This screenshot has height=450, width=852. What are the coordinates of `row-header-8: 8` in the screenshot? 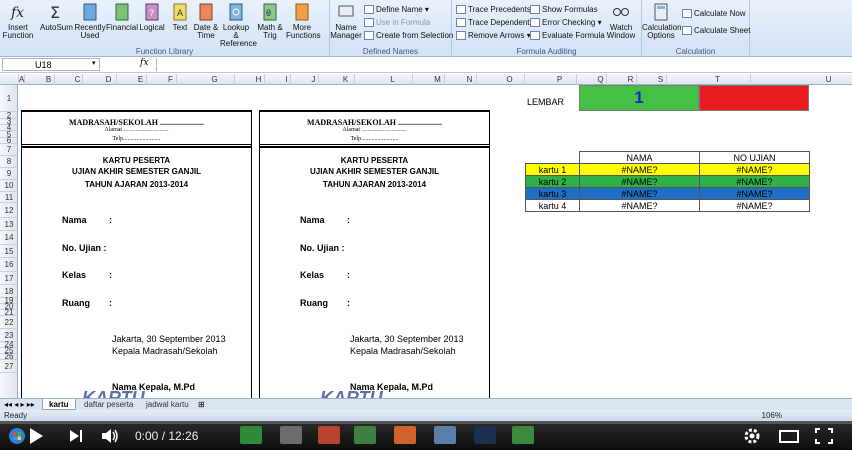 It's located at (8, 162).